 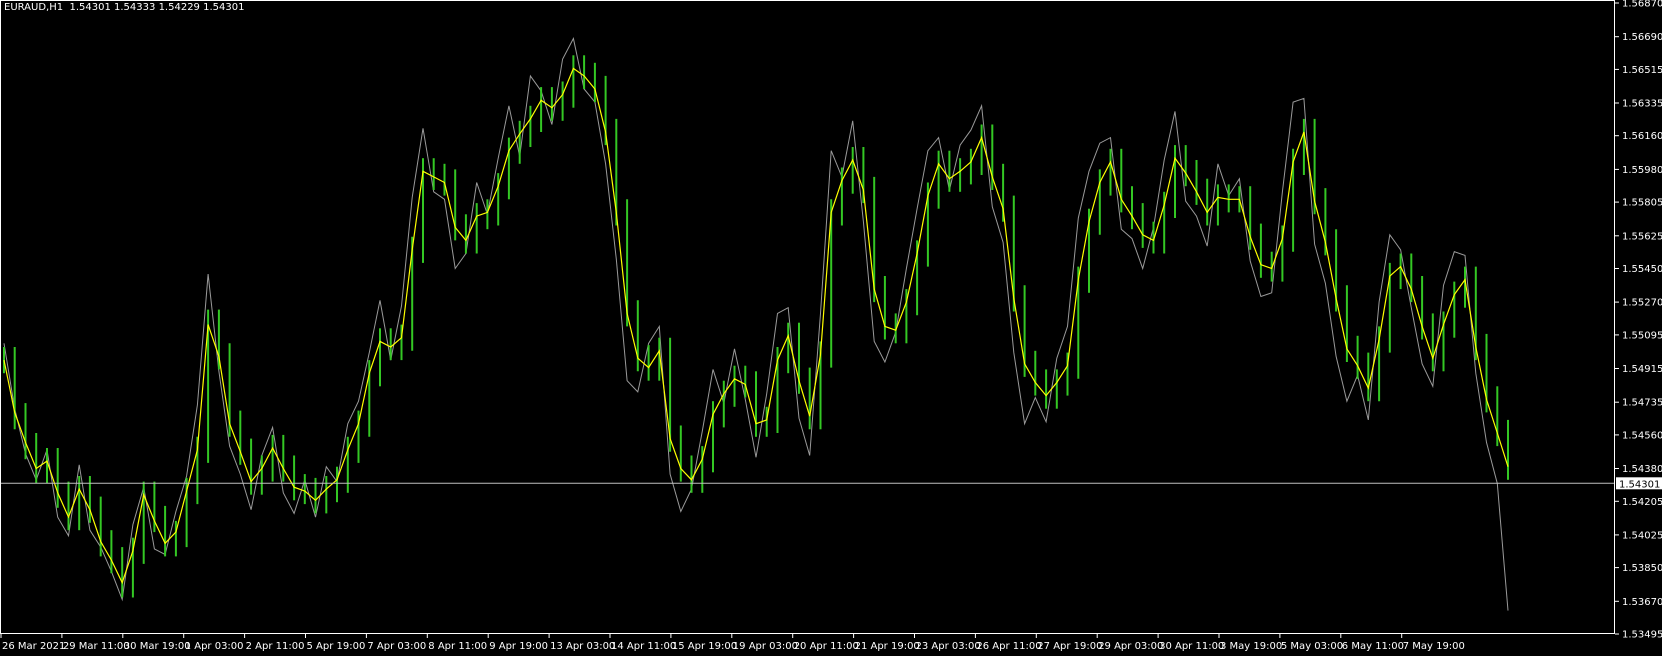 I want to click on x-tick-label: 29 Apr 03:00, so click(x=1130, y=646).